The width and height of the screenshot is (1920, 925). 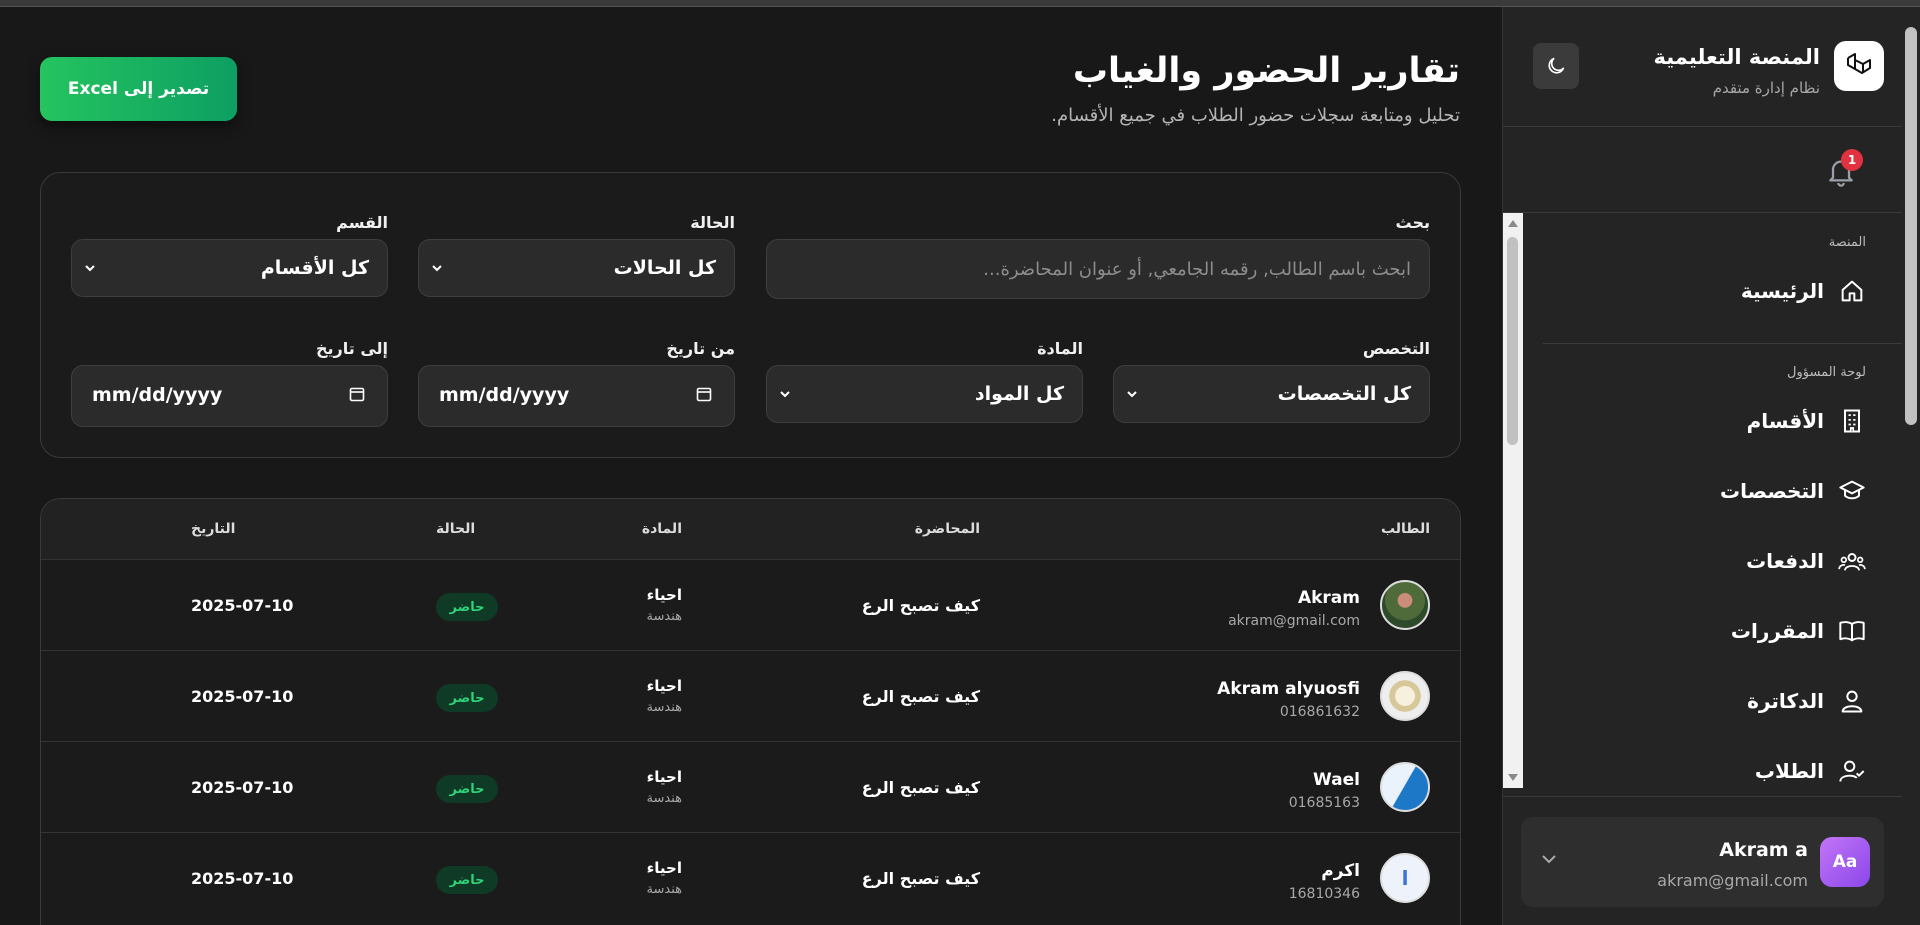 What do you see at coordinates (229, 268) in the screenshot?
I see `department-select: كل الأقسام` at bounding box center [229, 268].